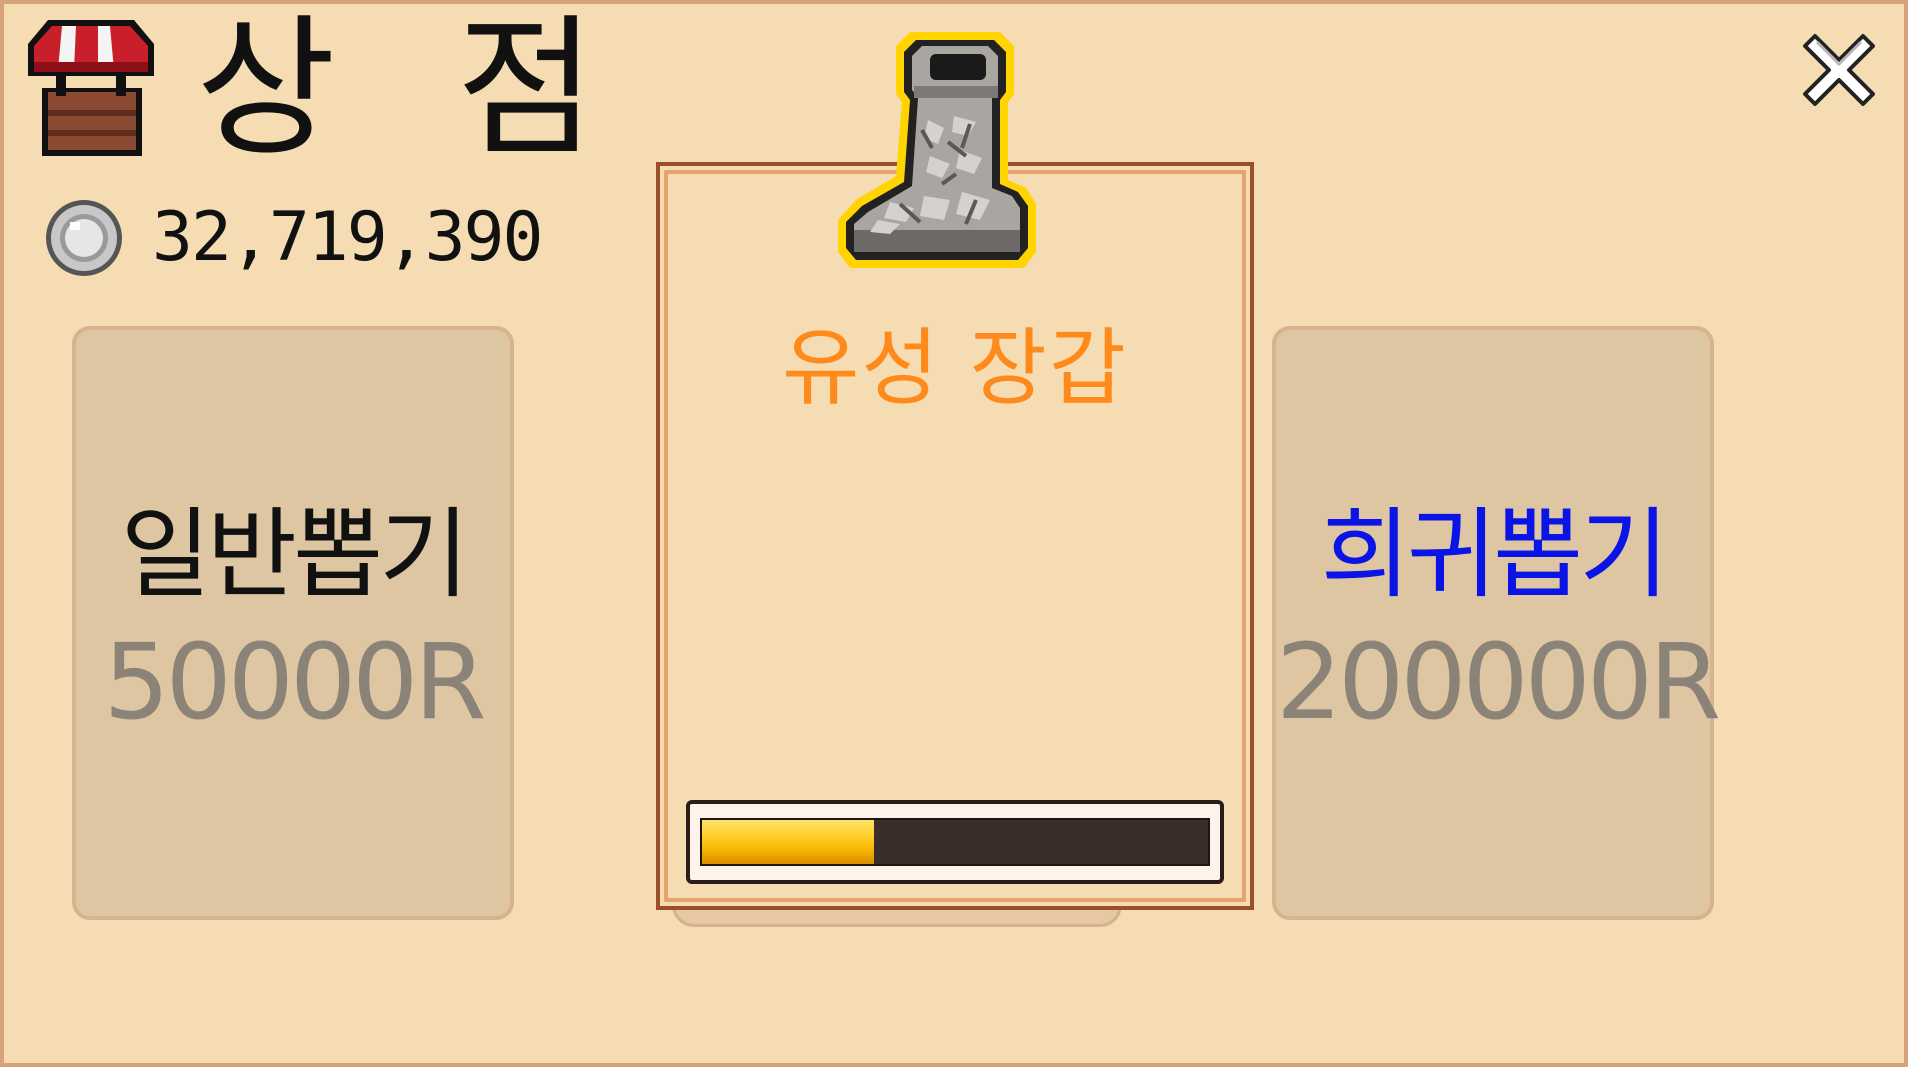  What do you see at coordinates (347, 237) in the screenshot?
I see `coin-balance: 32,719,390` at bounding box center [347, 237].